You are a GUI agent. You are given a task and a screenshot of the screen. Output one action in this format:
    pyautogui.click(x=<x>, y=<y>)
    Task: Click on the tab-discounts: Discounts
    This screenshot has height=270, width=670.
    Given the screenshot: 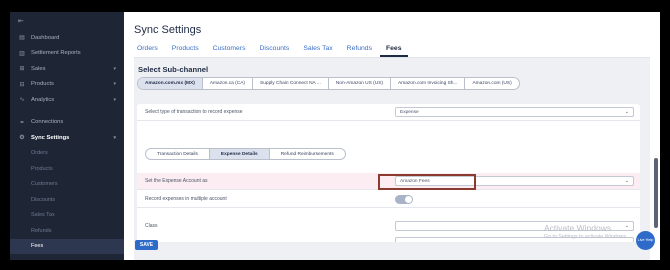 What is the action you would take?
    pyautogui.click(x=274, y=50)
    